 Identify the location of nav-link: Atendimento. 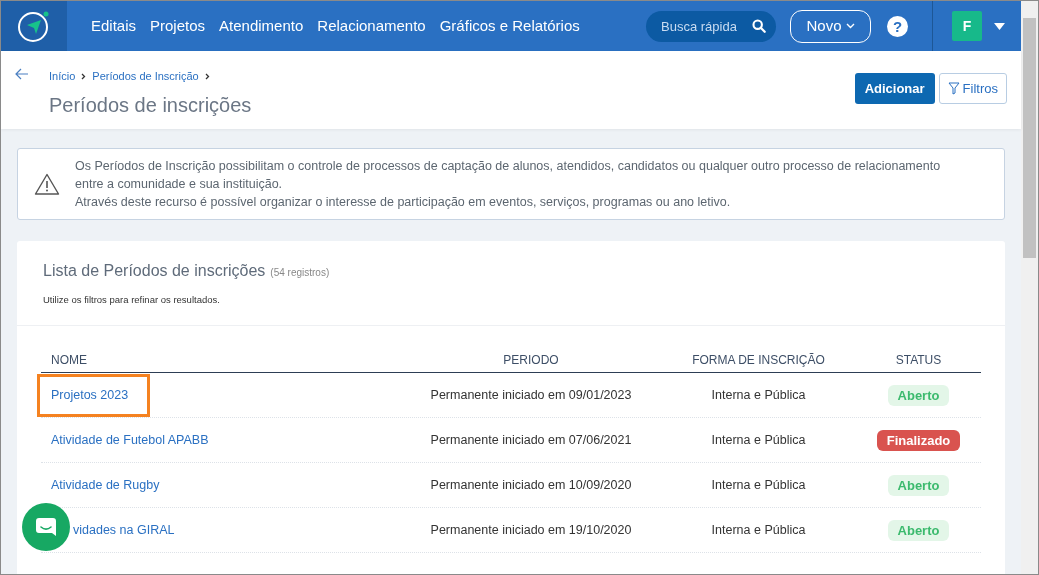
(261, 26).